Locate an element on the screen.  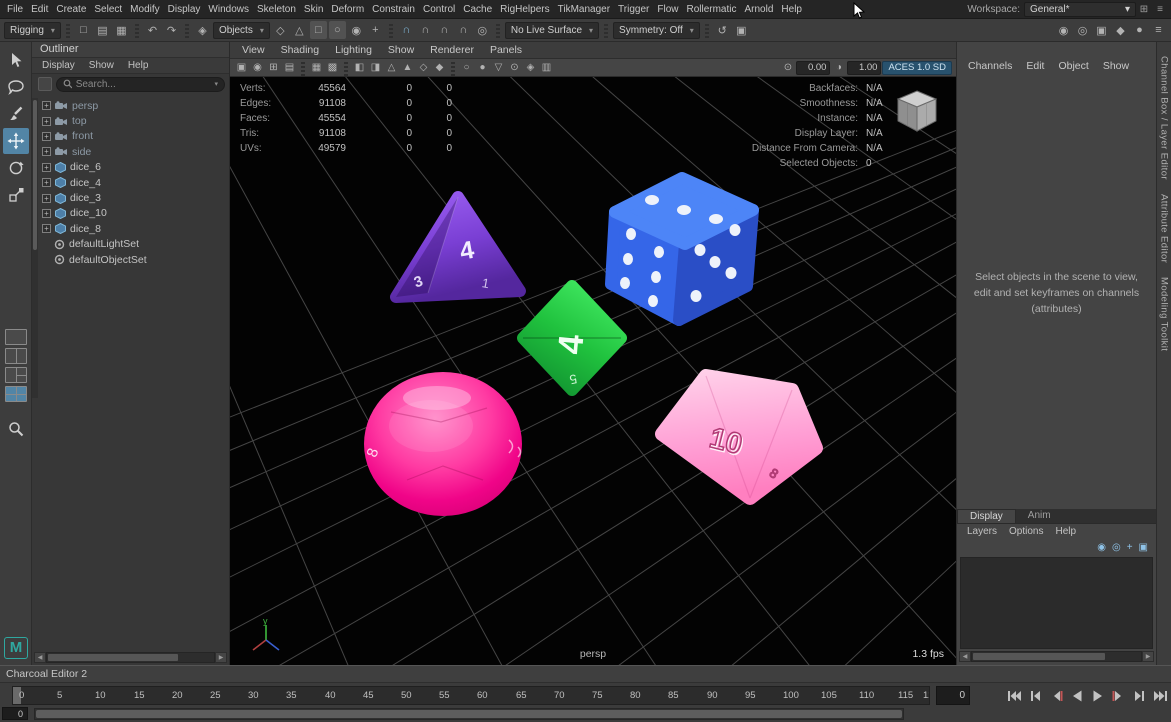
bookmark-icon: ▤ is located at coordinates (289, 68).